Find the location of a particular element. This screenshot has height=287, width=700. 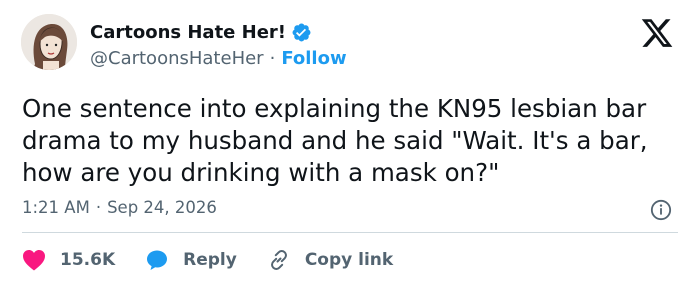

like-count: 15.6K is located at coordinates (88, 260).